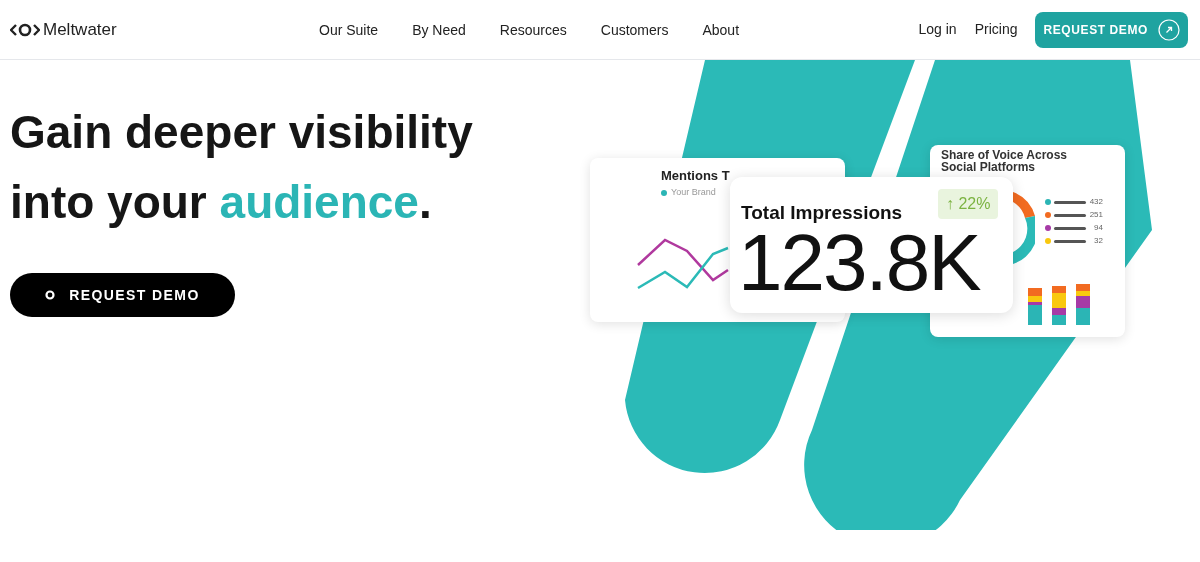  Describe the element at coordinates (1004, 161) in the screenshot. I see `card-title: Share of Voice Across Social Platforms` at that location.